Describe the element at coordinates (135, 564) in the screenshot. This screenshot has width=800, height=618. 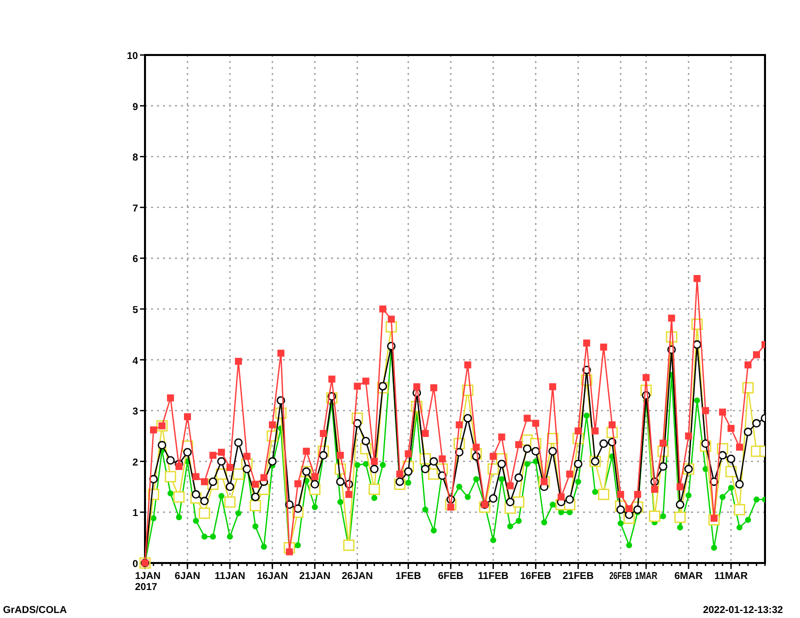
I see `y-tick-label: 0` at that location.